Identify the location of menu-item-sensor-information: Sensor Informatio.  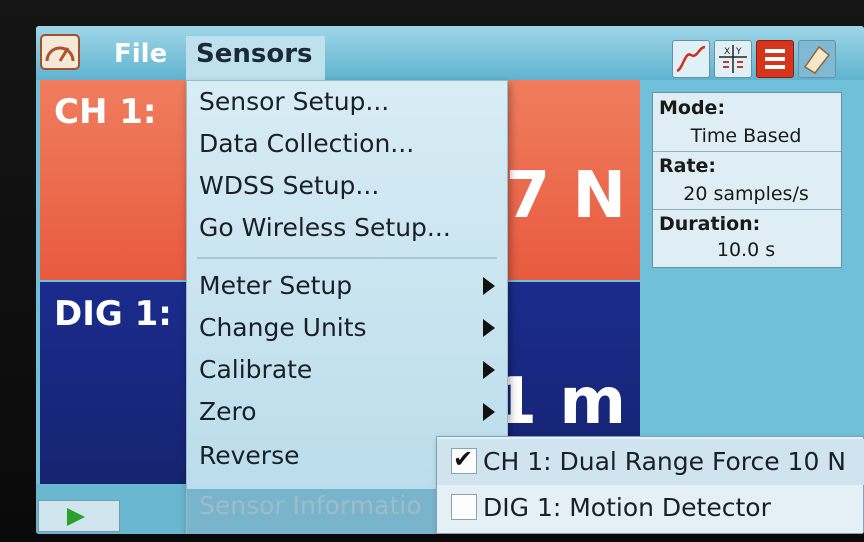
(310, 505).